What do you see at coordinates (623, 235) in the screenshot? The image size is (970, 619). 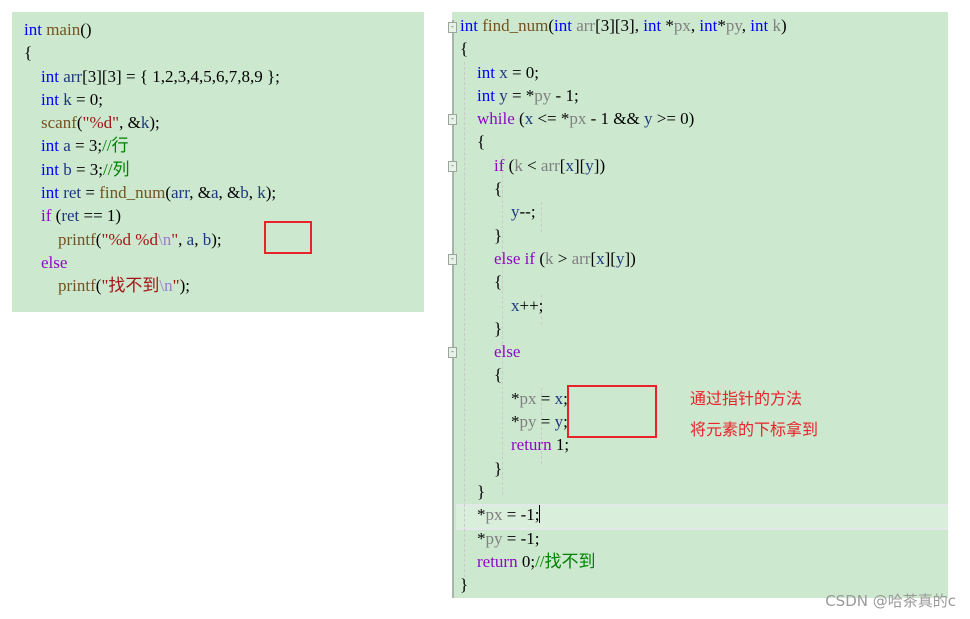 I see `code-line: }` at bounding box center [623, 235].